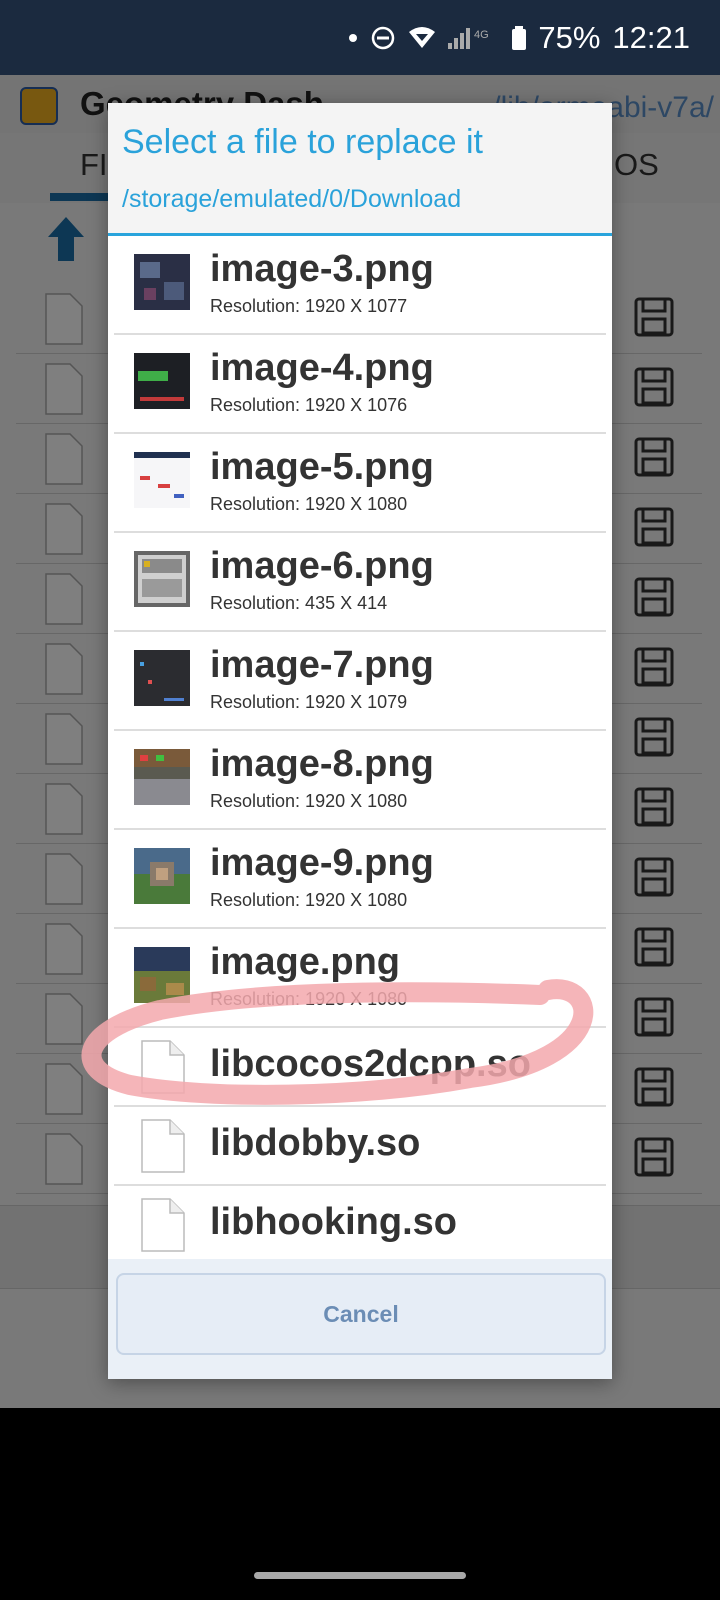 The width and height of the screenshot is (720, 1600). I want to click on notification-dot-icon, so click(353, 38).